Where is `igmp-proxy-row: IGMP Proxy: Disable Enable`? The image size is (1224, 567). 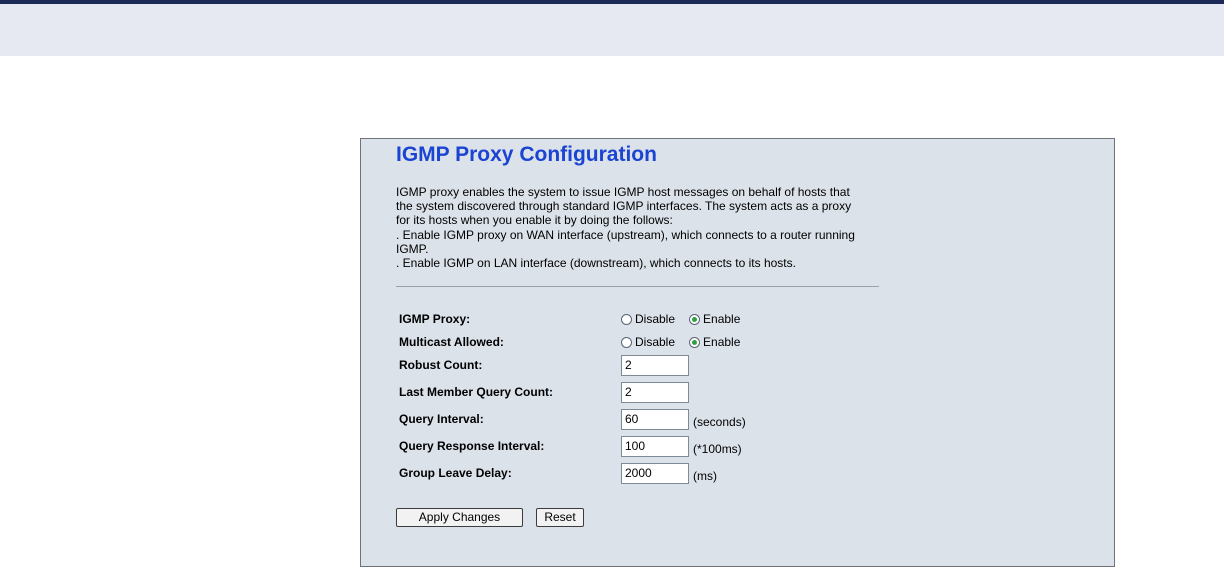
igmp-proxy-row: IGMP Proxy: Disable Enable is located at coordinates (749, 319).